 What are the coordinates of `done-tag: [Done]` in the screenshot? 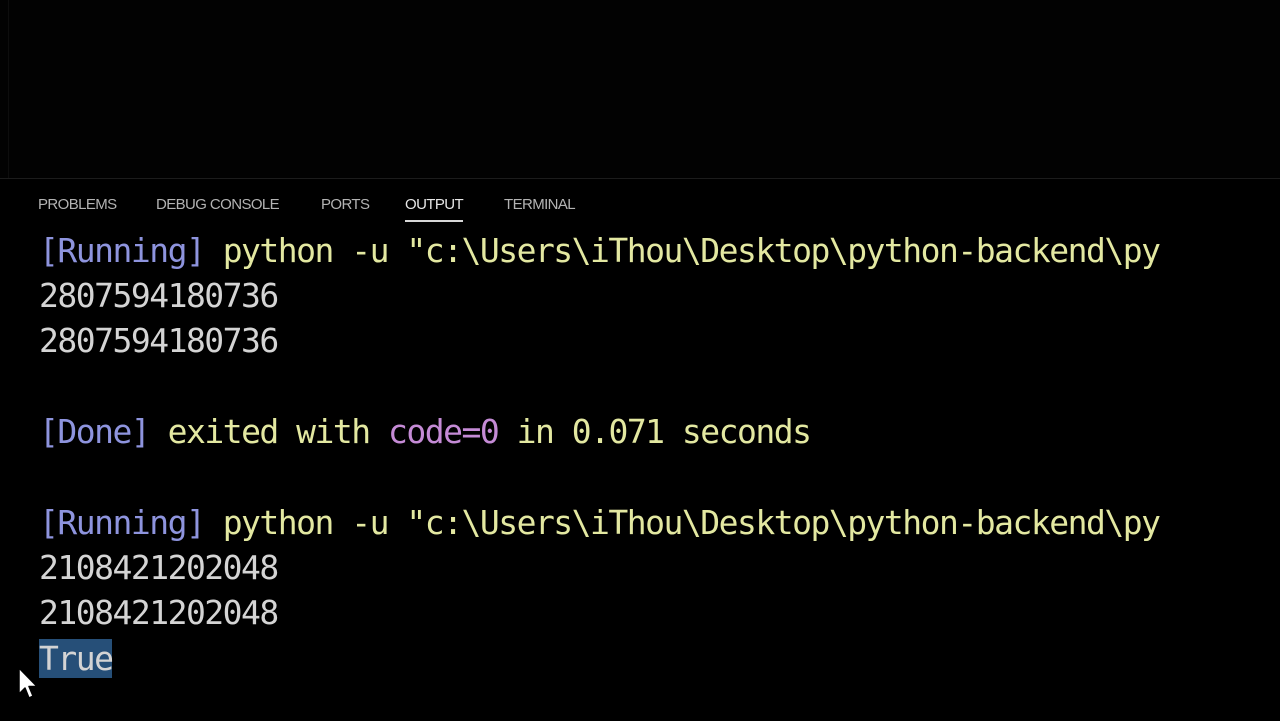 It's located at (95, 431).